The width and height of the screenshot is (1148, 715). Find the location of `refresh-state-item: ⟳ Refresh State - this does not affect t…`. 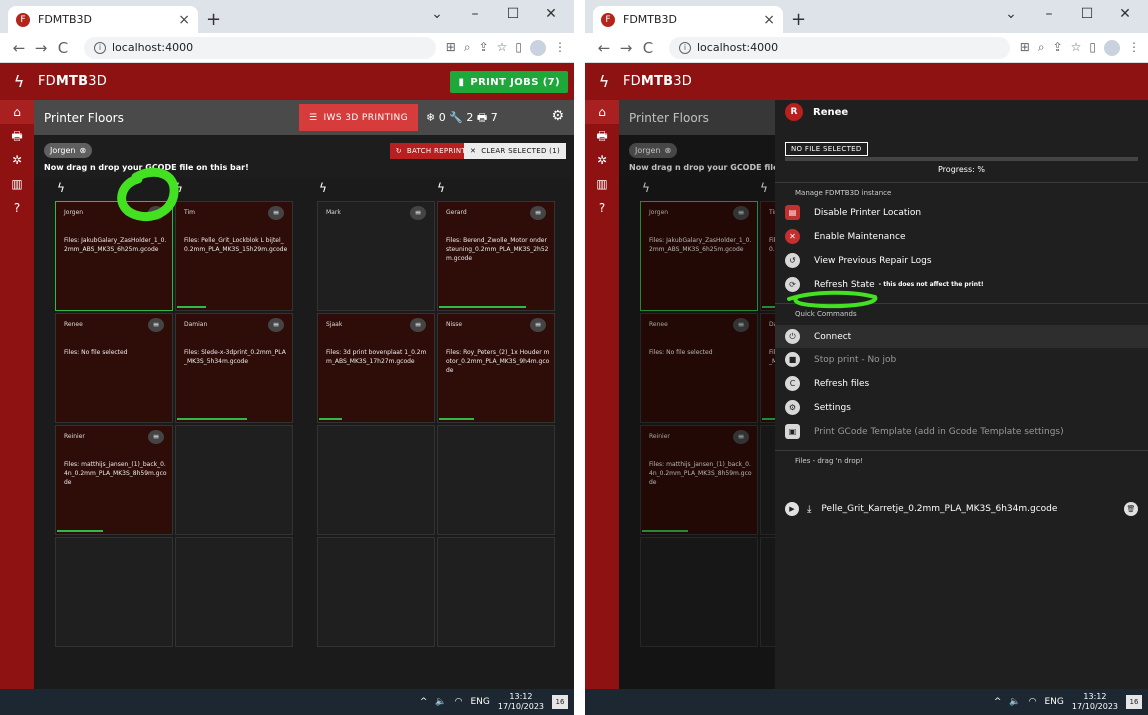

refresh-state-item: ⟳ Refresh State - this does not affect t… is located at coordinates (961, 284).